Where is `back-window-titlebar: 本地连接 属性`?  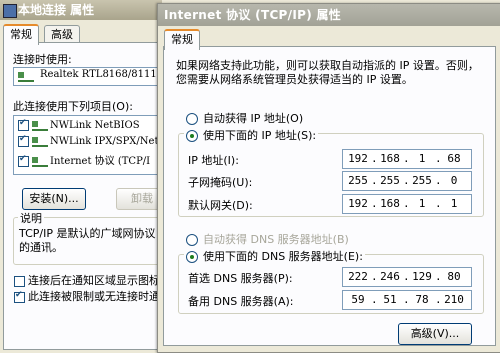
back-window-titlebar: 本地连接 属性 is located at coordinates (81, 10).